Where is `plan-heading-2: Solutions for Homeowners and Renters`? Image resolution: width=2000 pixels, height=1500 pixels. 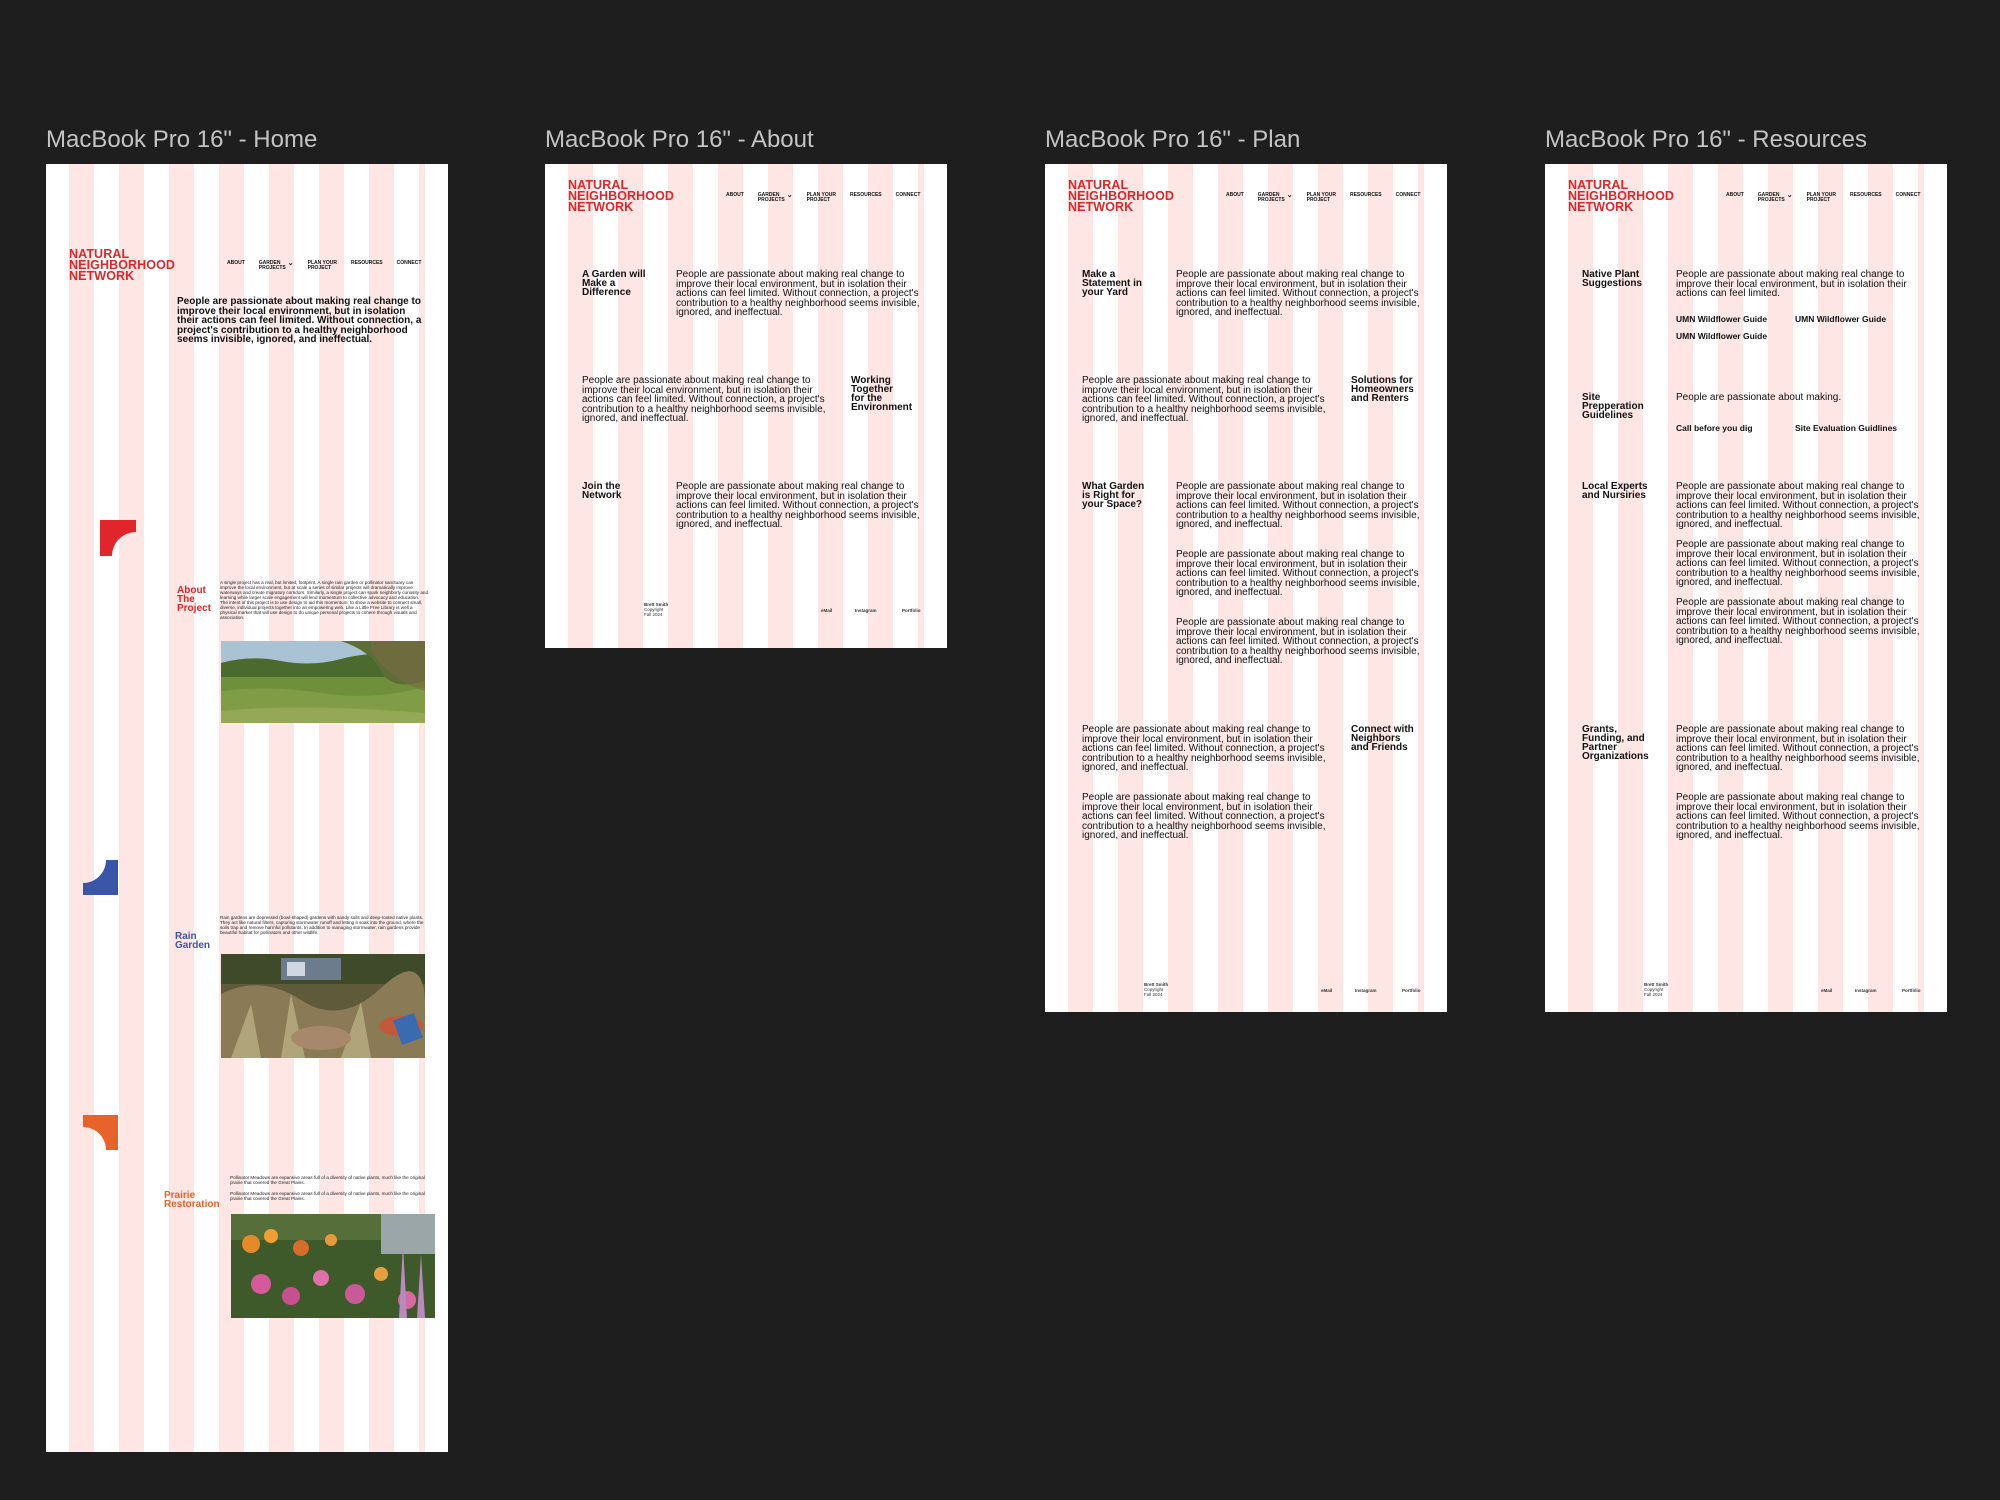
plan-heading-2: Solutions for Homeowners and Renters is located at coordinates (1382, 389).